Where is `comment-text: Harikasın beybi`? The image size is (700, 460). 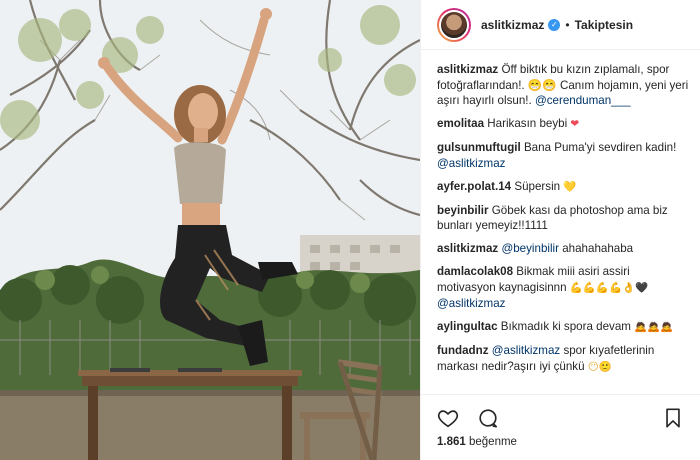 comment-text: Harikasın beybi is located at coordinates (529, 123).